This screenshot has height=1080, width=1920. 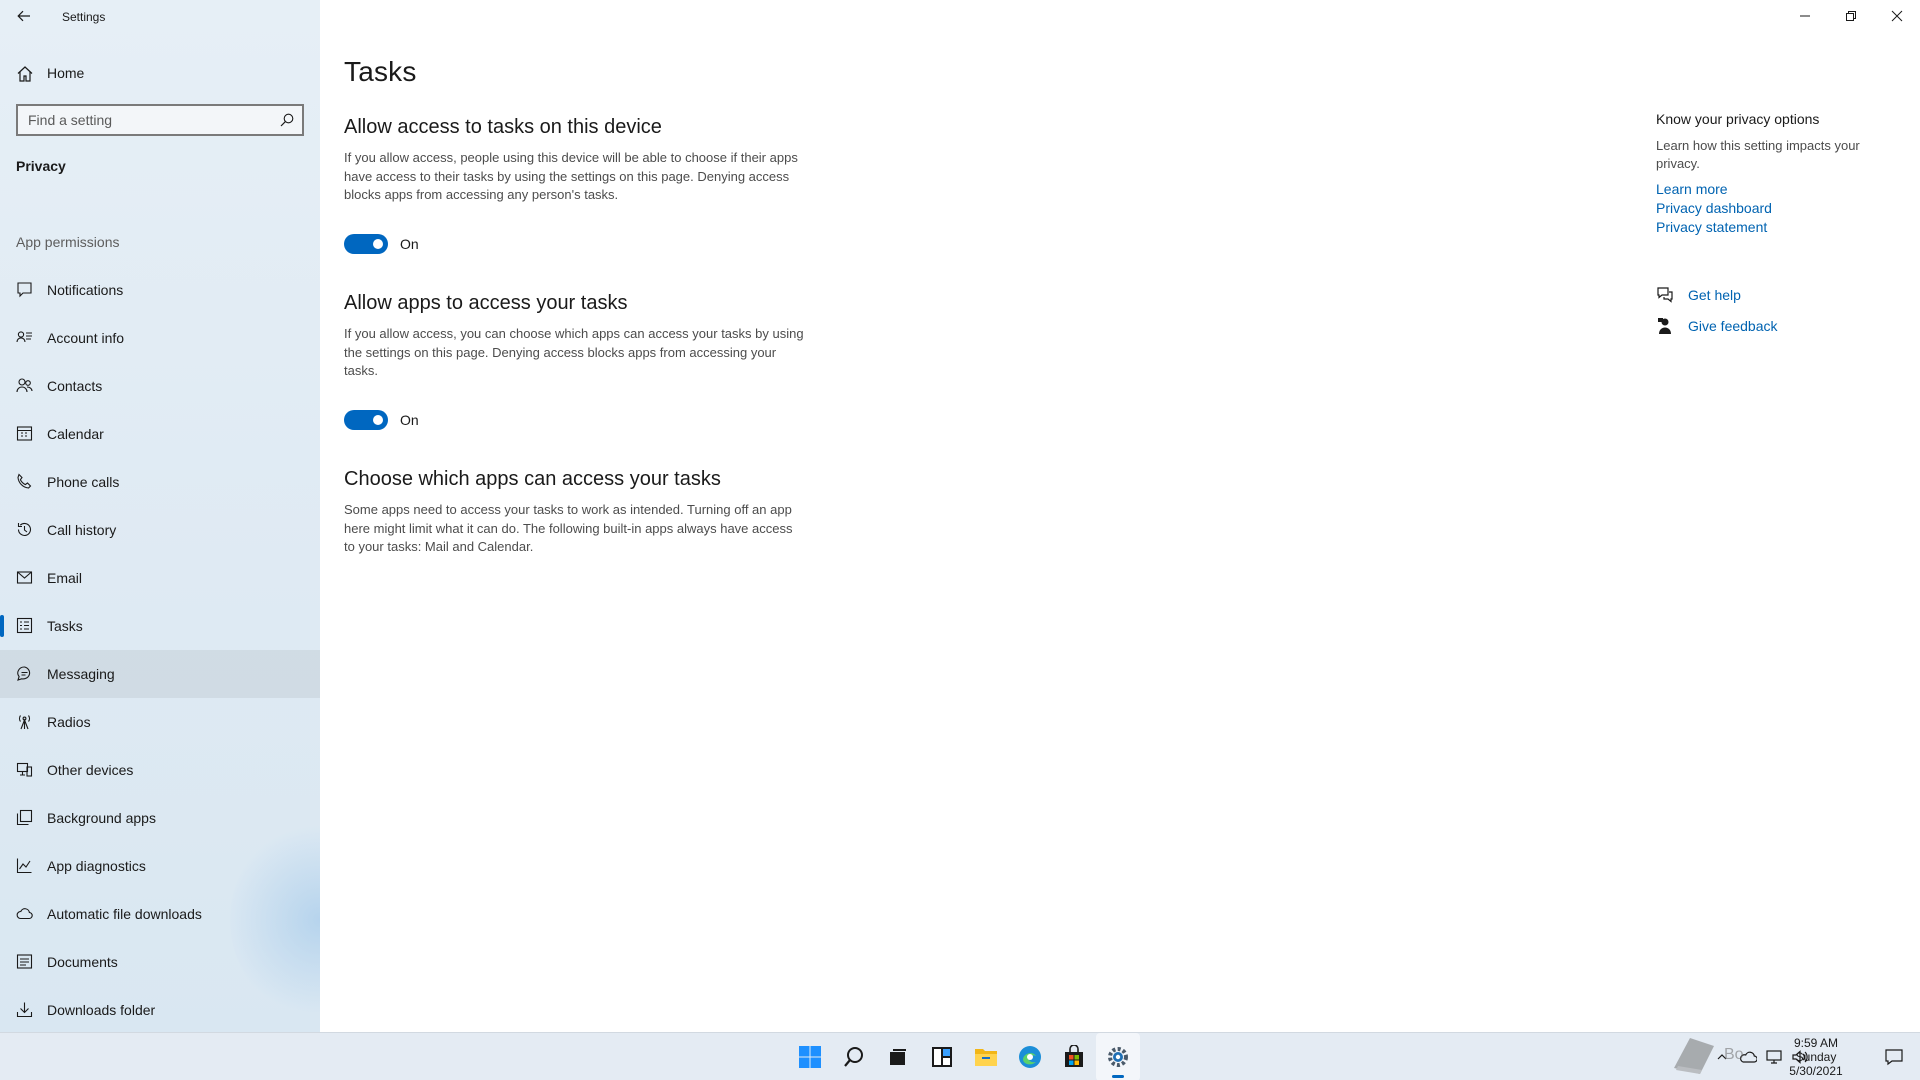 I want to click on download-icon, so click(x=24, y=1010).